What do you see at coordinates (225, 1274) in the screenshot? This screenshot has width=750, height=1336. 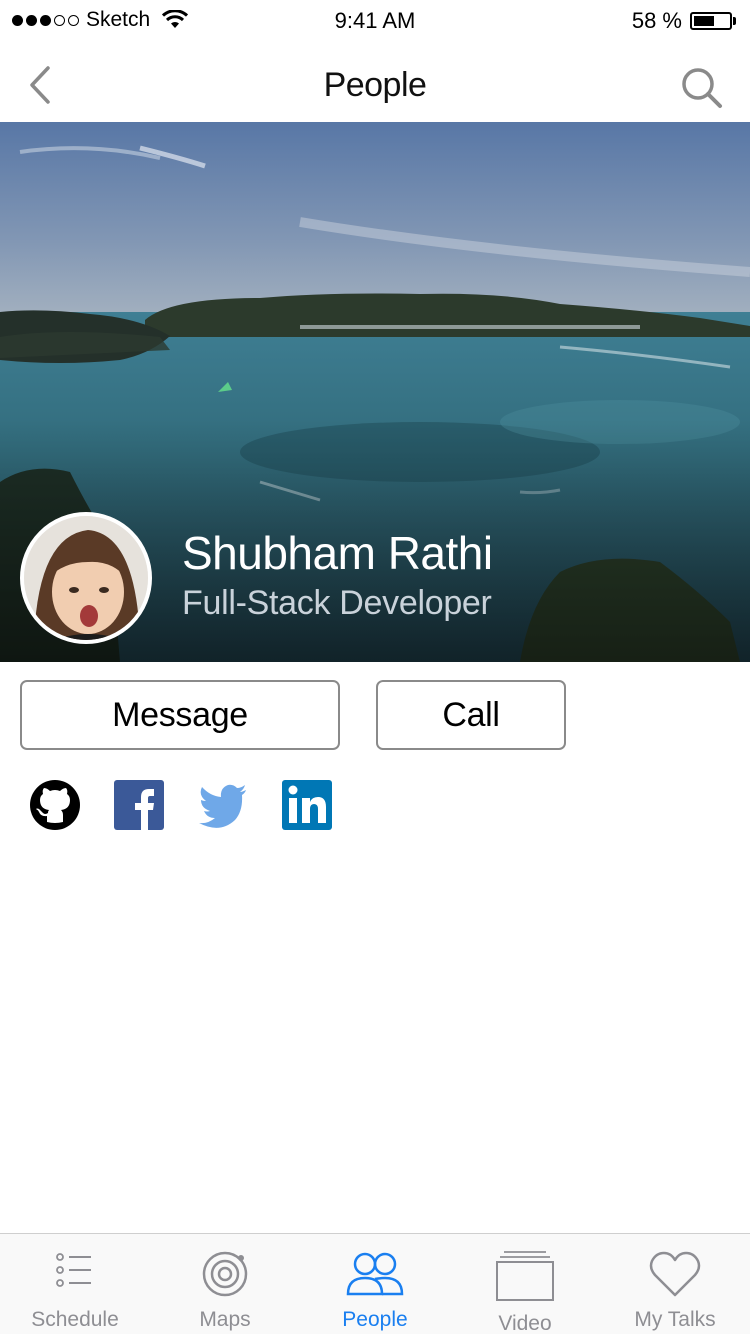 I see `target-icon` at bounding box center [225, 1274].